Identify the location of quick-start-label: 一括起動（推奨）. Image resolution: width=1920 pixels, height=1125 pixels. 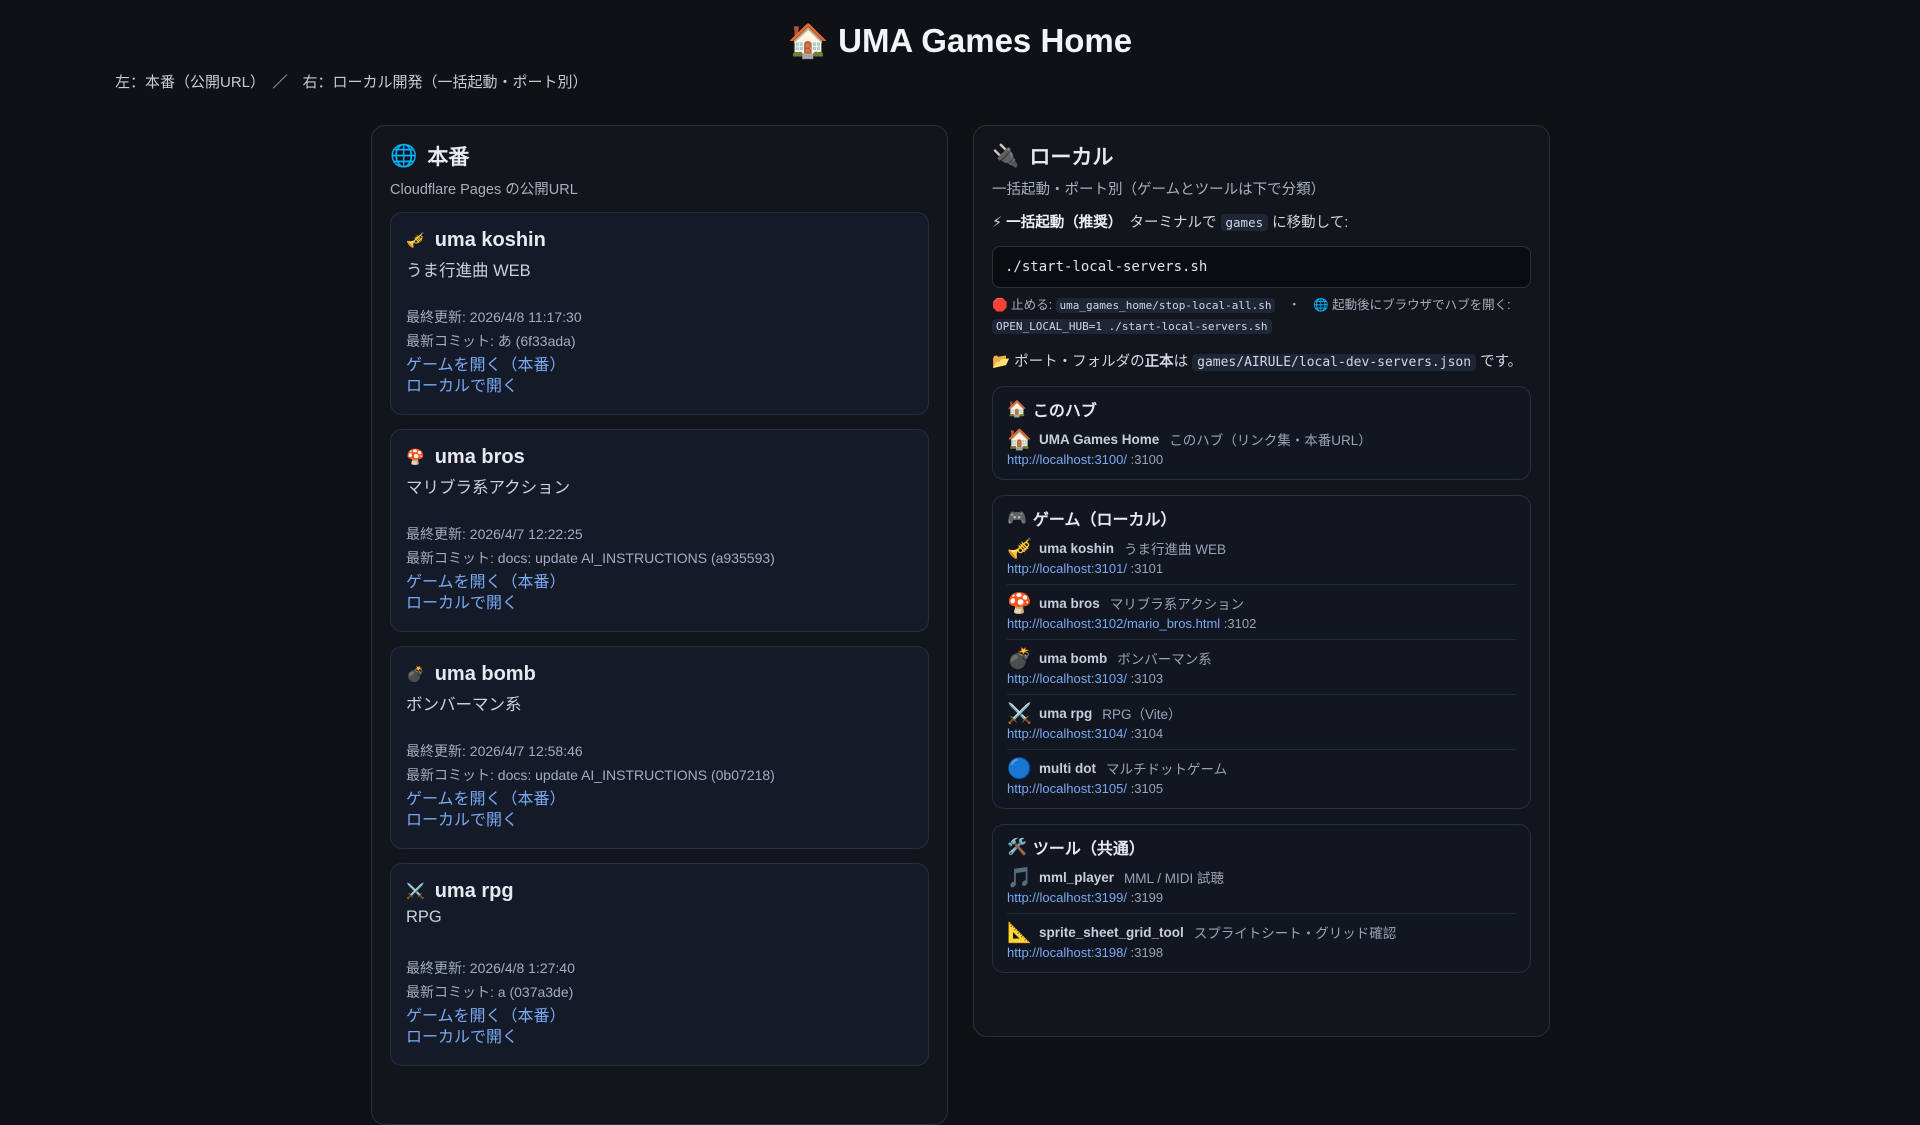
(1060, 223).